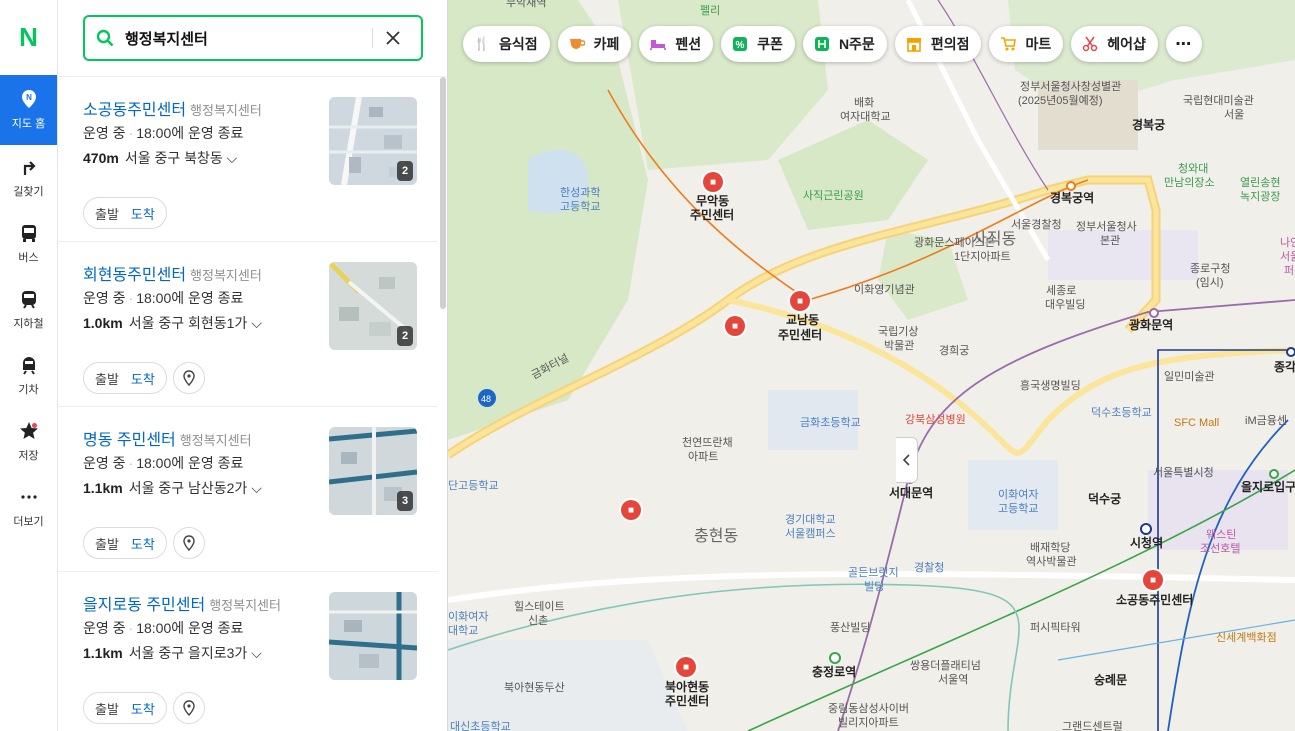 Image resolution: width=1295 pixels, height=731 pixels. What do you see at coordinates (874, 587) in the screenshot?
I see `map-label: 빌딩` at bounding box center [874, 587].